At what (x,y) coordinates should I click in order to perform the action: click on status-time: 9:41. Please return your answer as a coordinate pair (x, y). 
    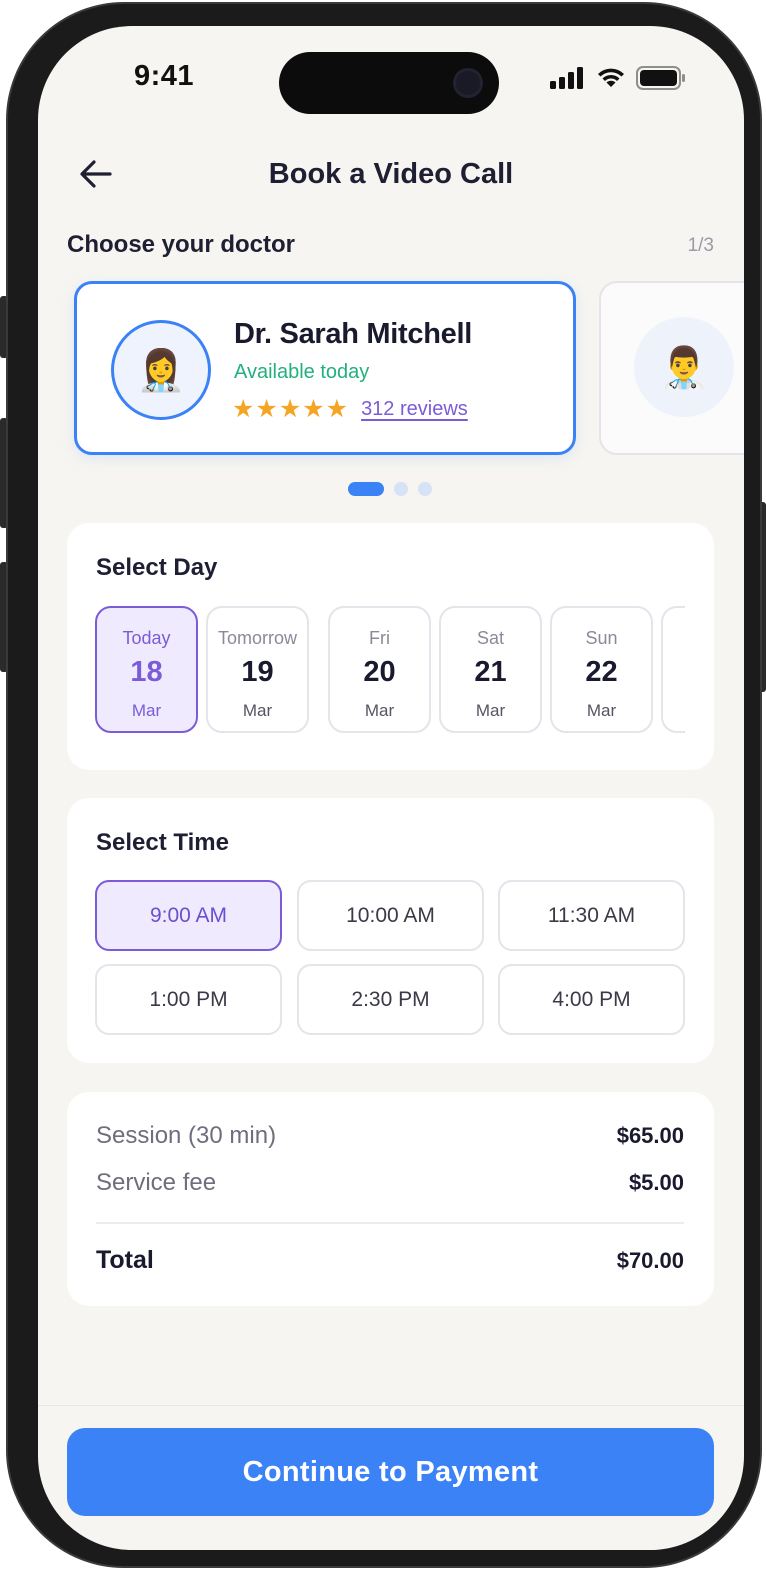
    Looking at the image, I should click on (164, 76).